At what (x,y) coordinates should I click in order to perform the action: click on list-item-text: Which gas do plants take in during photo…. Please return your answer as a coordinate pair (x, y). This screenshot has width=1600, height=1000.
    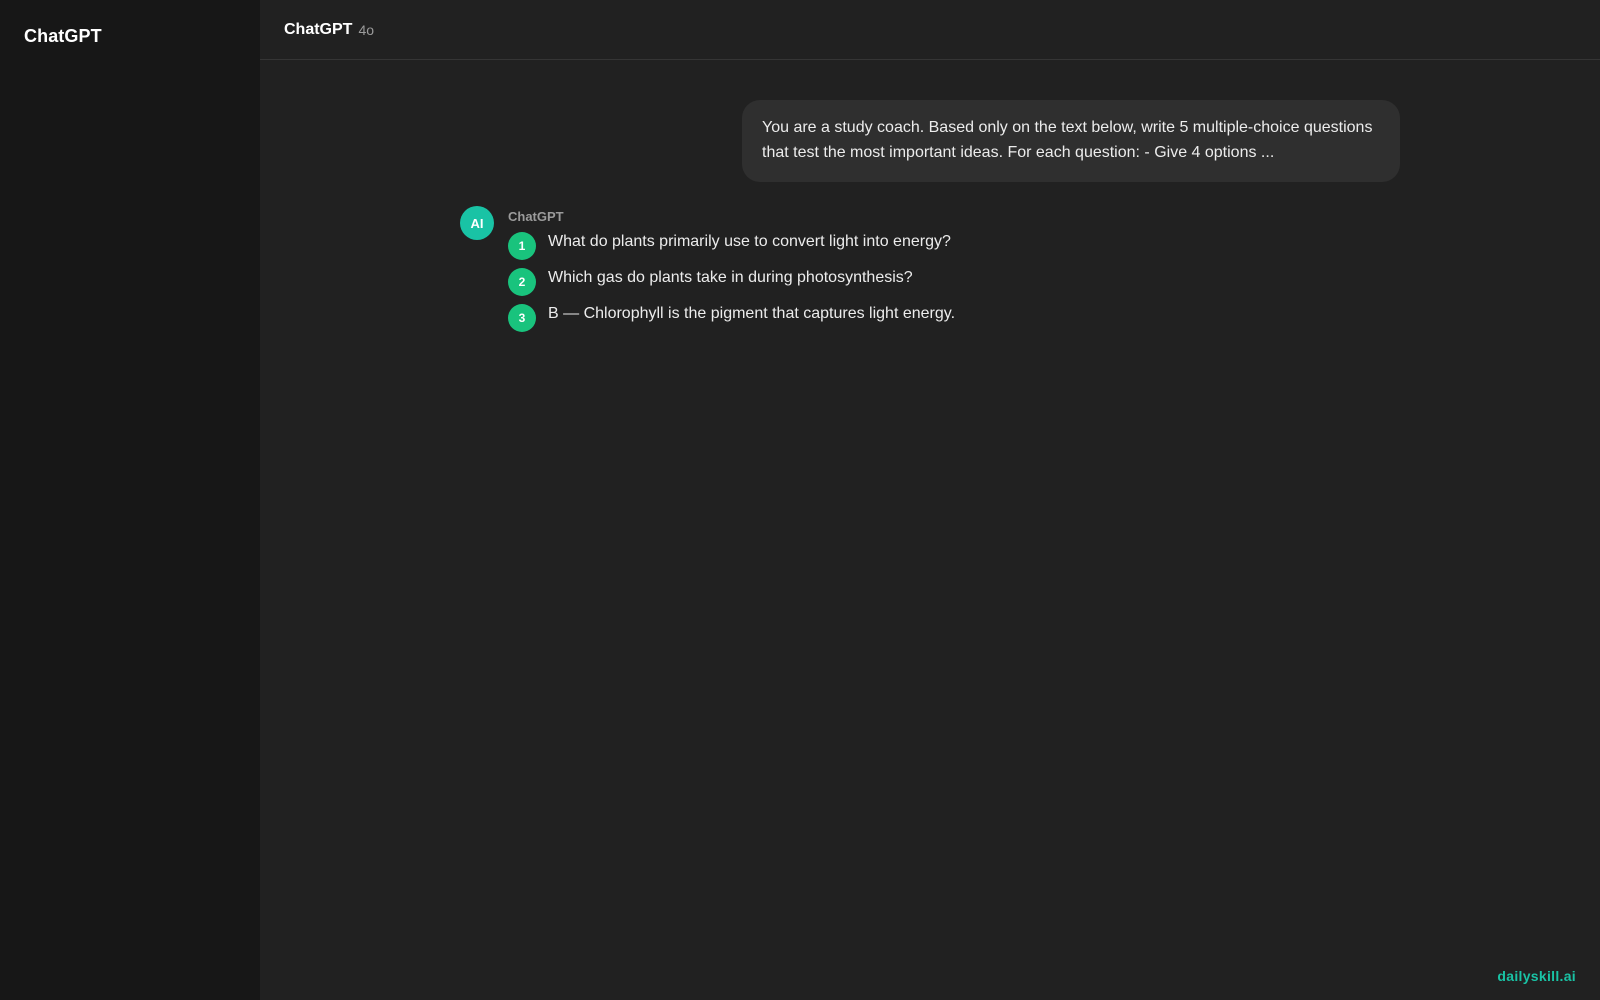
    Looking at the image, I should click on (730, 277).